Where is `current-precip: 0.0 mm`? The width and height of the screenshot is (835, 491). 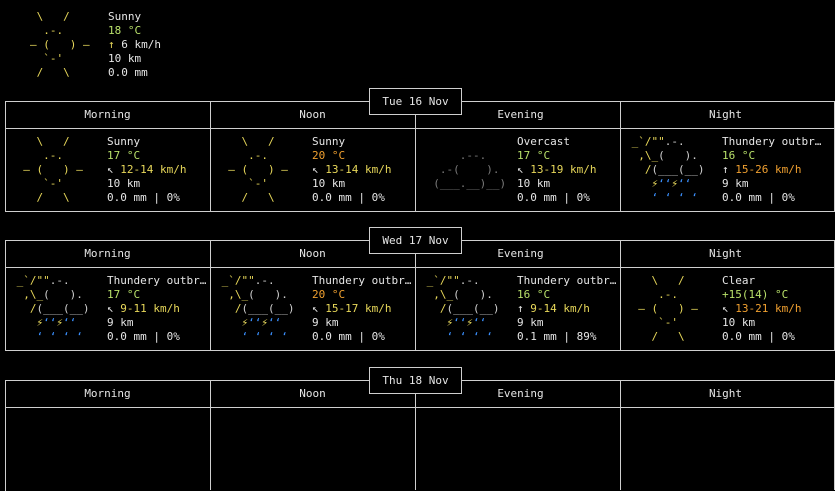 current-precip: 0.0 mm is located at coordinates (128, 72).